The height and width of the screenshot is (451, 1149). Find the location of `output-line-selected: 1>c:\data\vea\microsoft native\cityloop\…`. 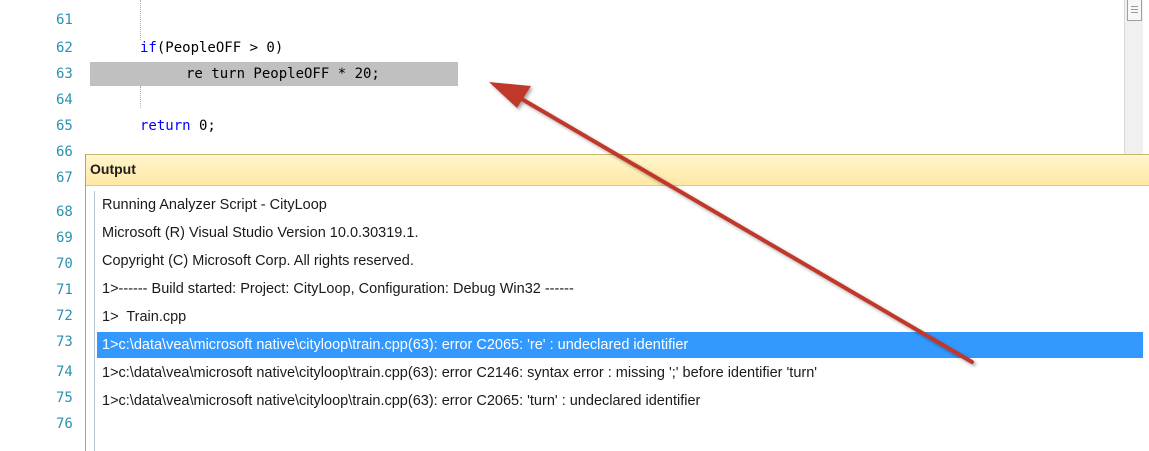

output-line-selected: 1>c:\data\vea\microsoft native\cityloop\… is located at coordinates (620, 345).